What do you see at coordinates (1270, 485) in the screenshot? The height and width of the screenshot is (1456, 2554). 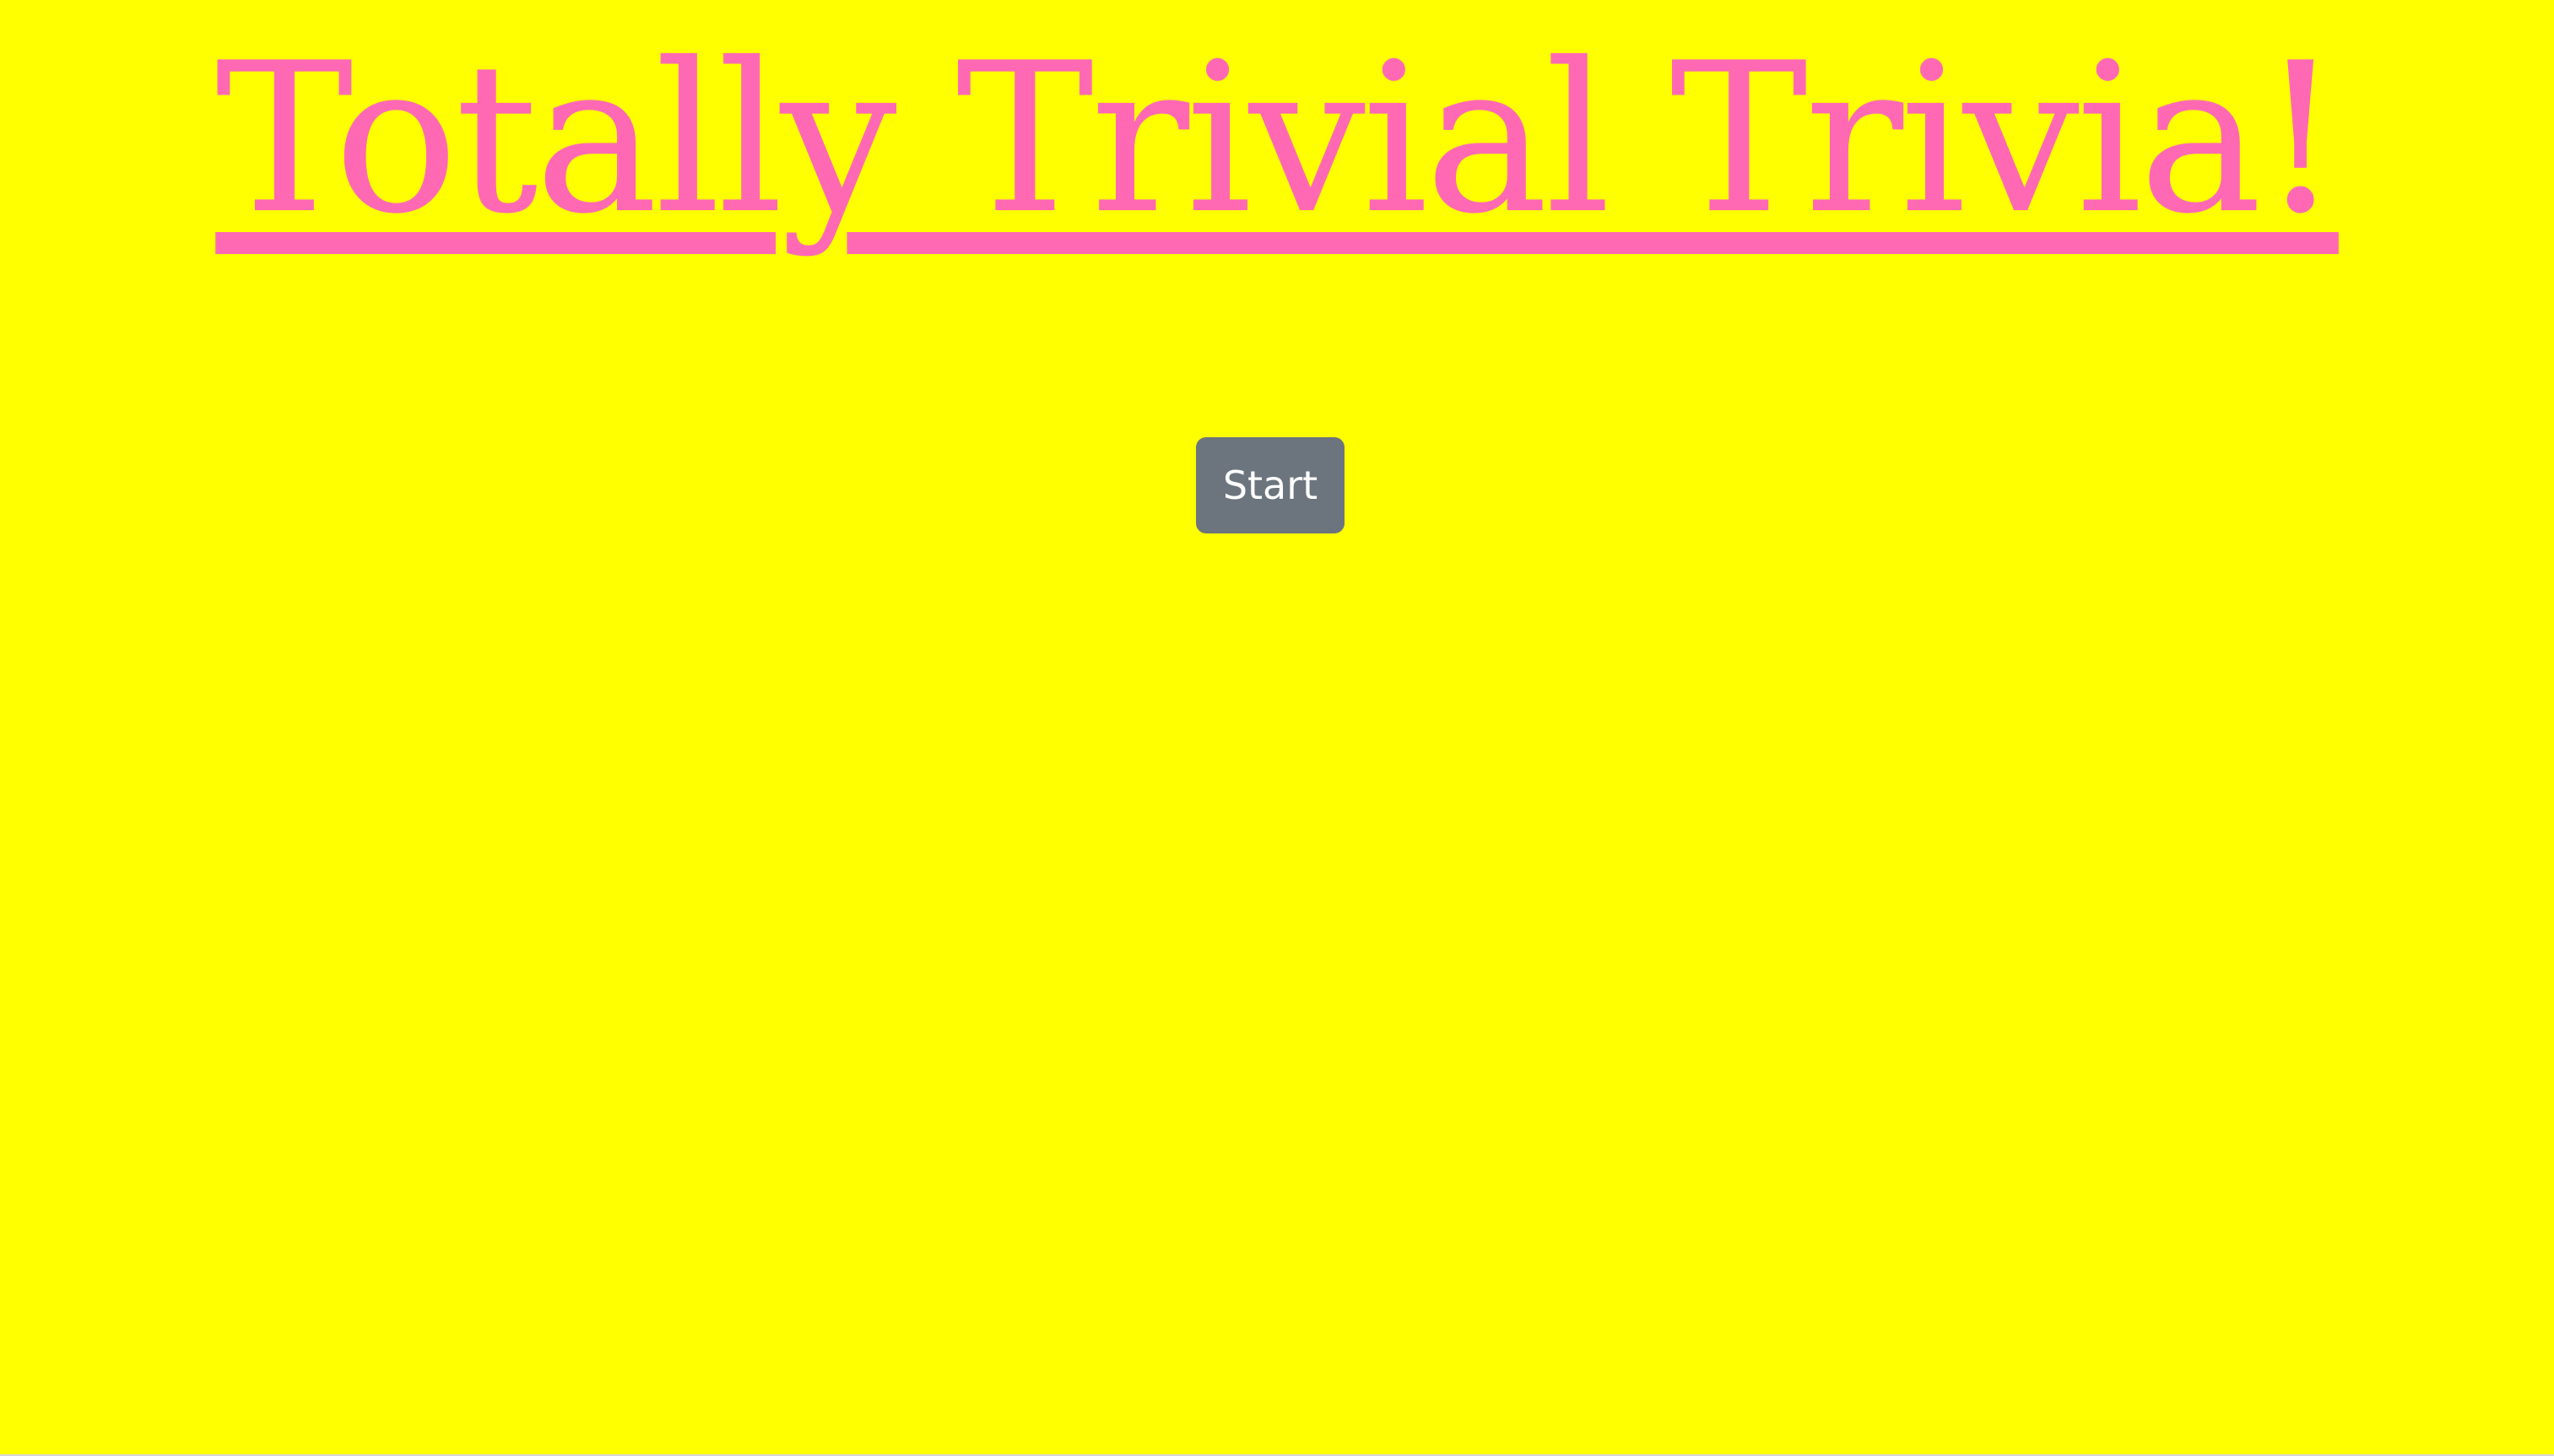 I see `start-button: Start` at bounding box center [1270, 485].